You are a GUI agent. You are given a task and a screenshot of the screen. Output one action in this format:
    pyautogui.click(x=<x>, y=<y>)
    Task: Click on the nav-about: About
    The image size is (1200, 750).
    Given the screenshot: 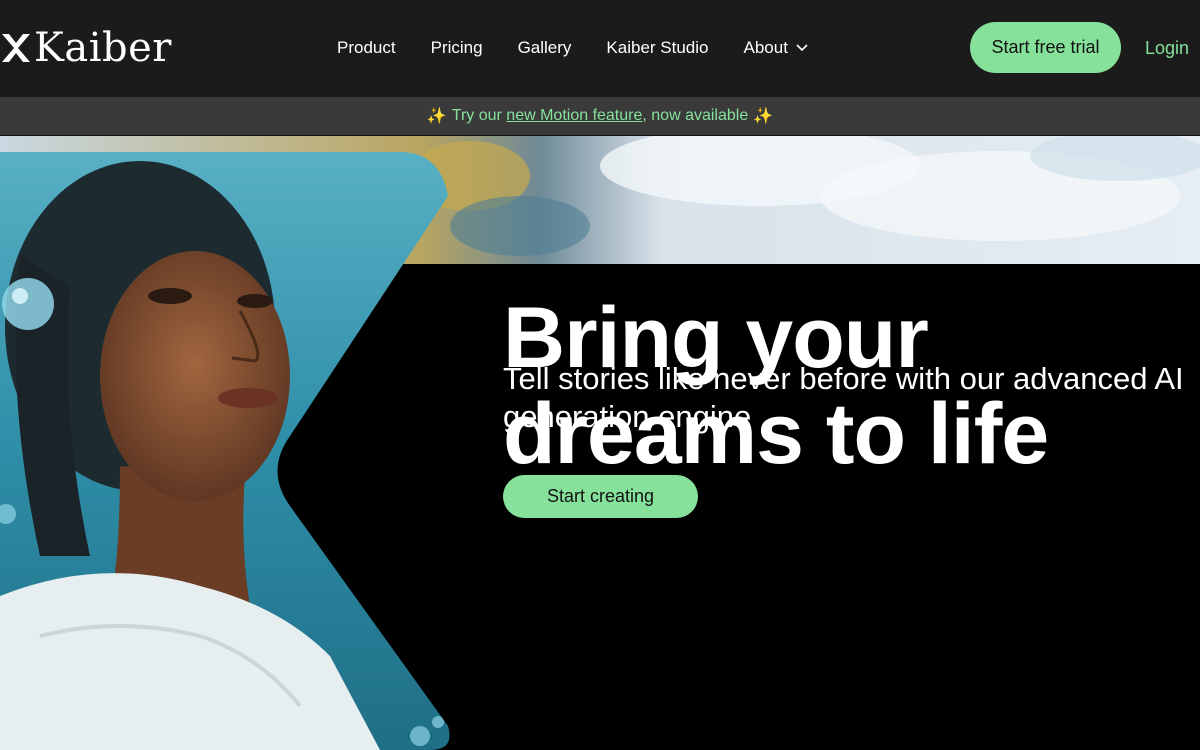 What is the action you would take?
    pyautogui.click(x=776, y=48)
    